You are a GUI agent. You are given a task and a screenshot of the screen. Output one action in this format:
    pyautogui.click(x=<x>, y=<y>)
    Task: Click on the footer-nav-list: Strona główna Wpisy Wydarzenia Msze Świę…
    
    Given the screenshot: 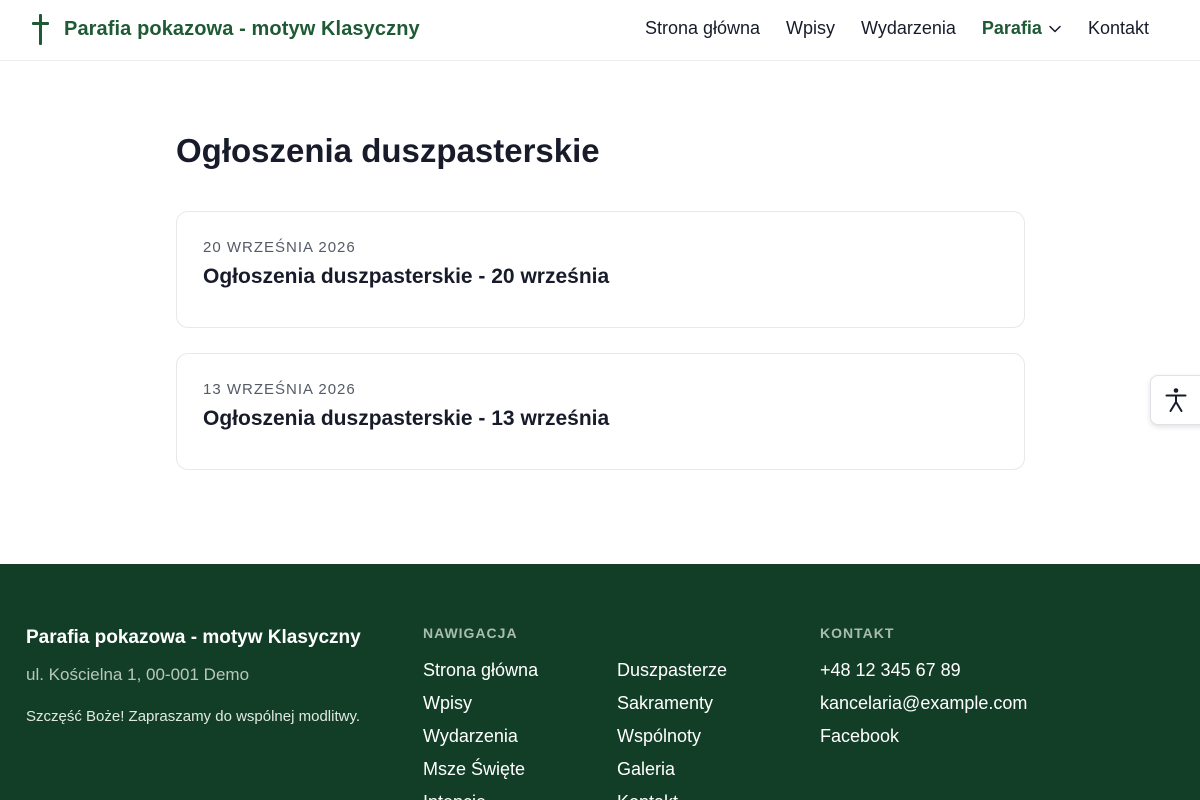 What is the action you would take?
    pyautogui.click(x=480, y=729)
    